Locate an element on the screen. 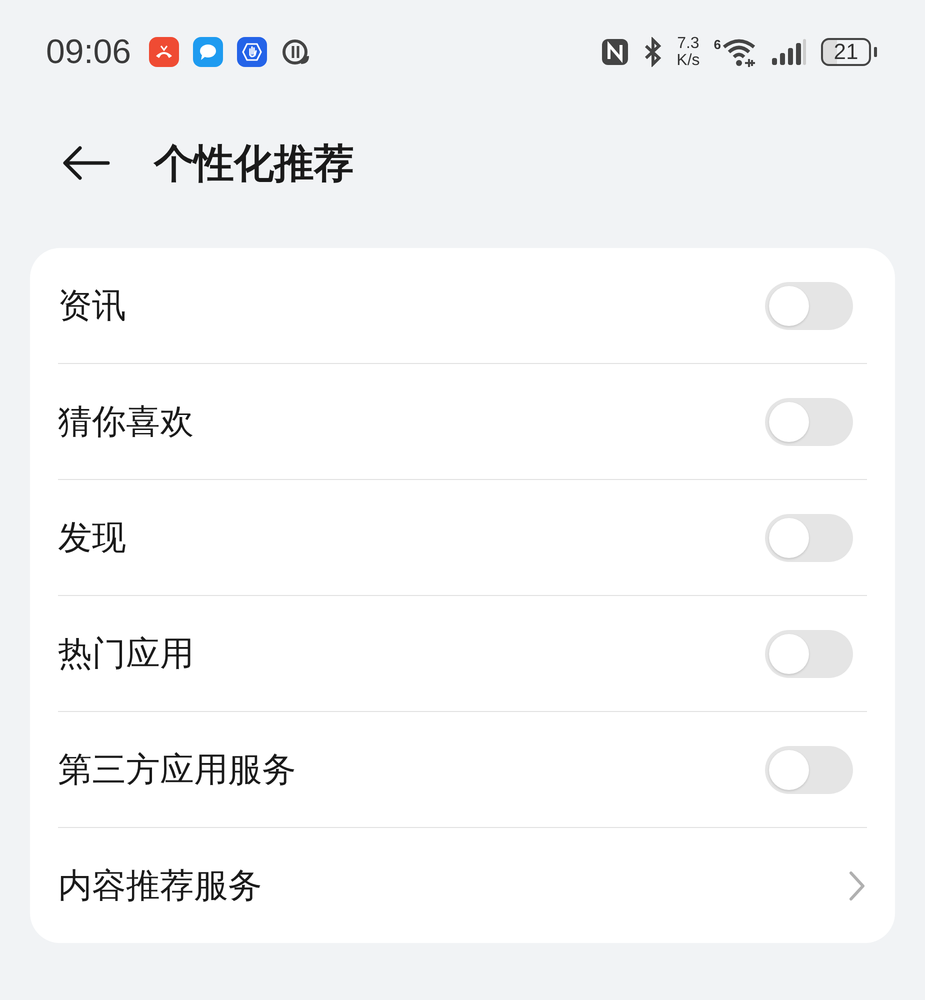 This screenshot has height=1000, width=925. setting-label: 第三方应用服务 is located at coordinates (177, 770).